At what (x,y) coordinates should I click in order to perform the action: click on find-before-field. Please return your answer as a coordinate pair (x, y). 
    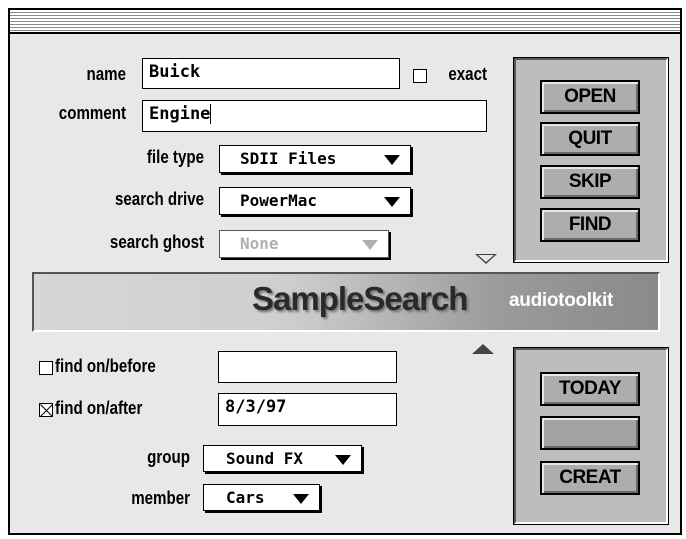
    Looking at the image, I should click on (307, 367).